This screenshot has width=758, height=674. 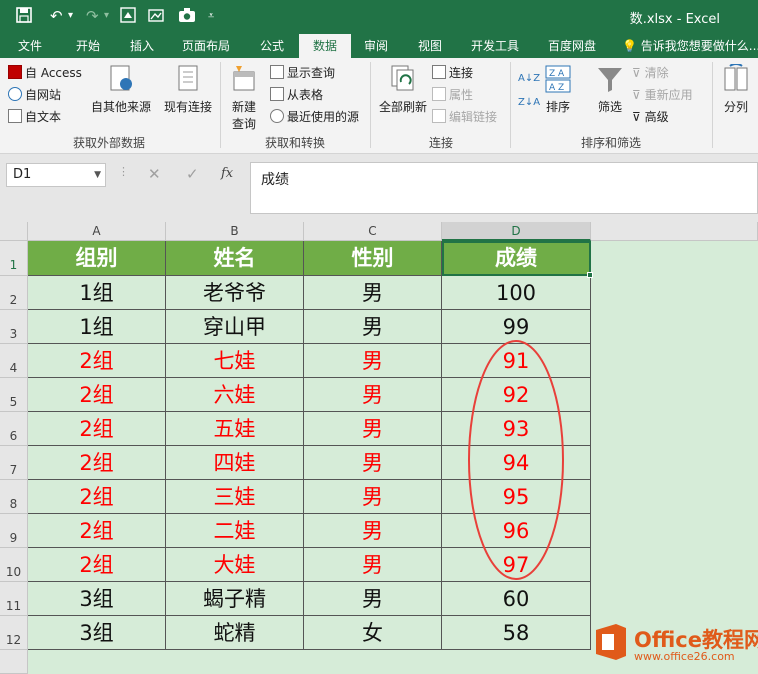 What do you see at coordinates (674, 19) in the screenshot?
I see `window-title: 数.xlsx - Excel` at bounding box center [674, 19].